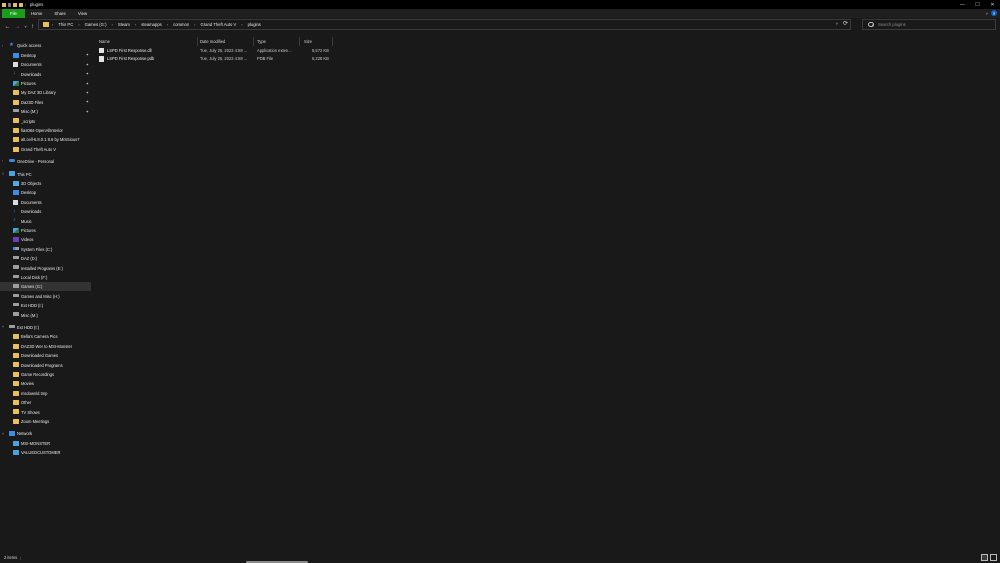 This screenshot has width=1000, height=563. What do you see at coordinates (837, 23) in the screenshot?
I see `address-dropdown-icon: ˅` at bounding box center [837, 23].